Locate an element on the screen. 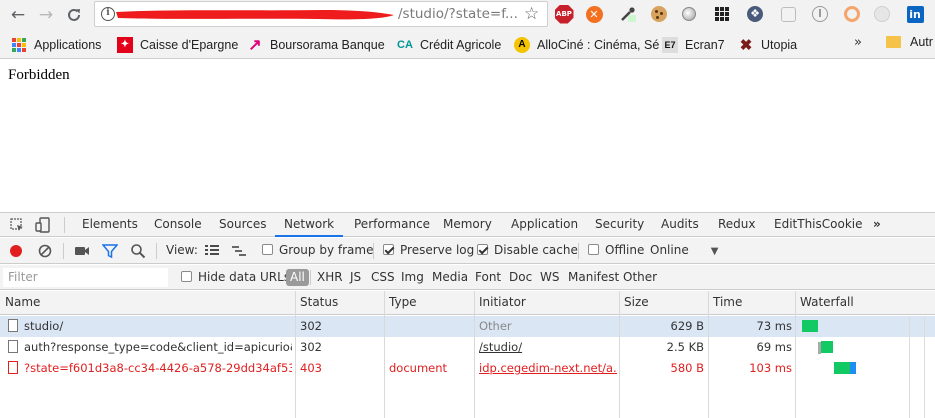  record-icon is located at coordinates (16, 251).